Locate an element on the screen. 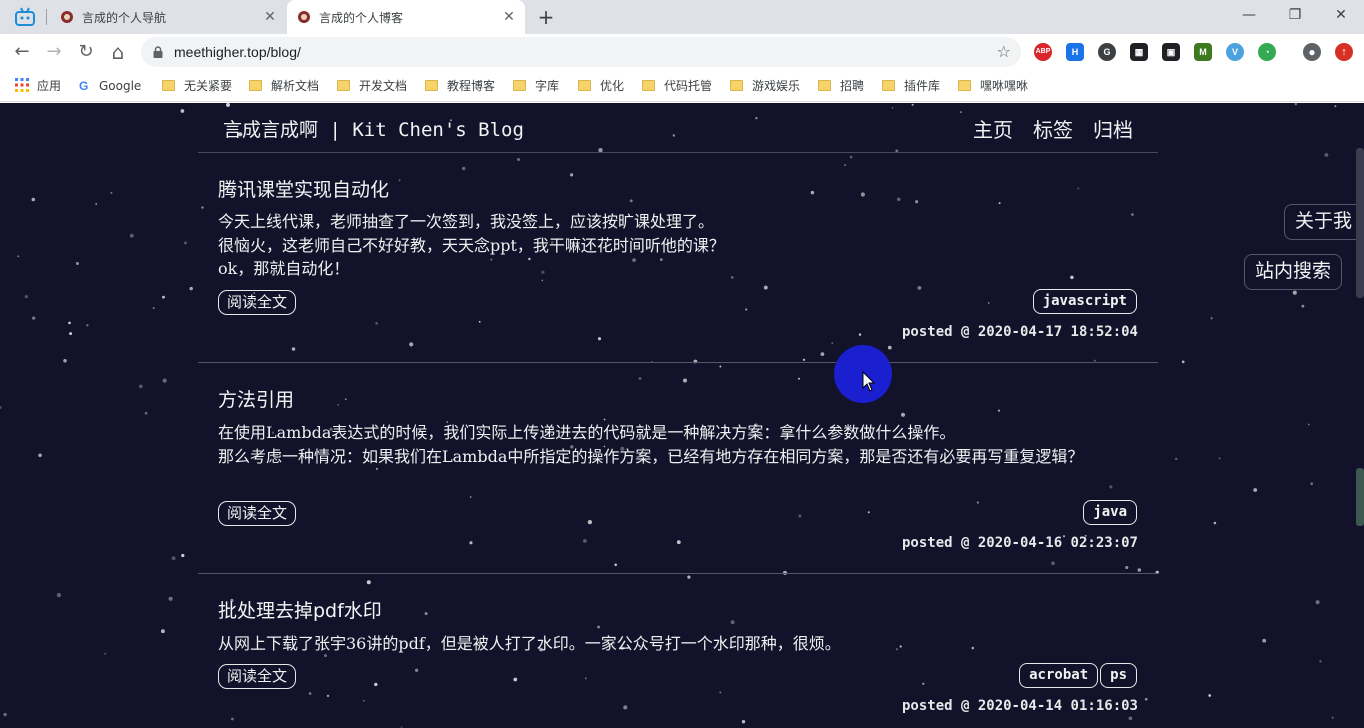 This screenshot has height=728, width=1364. bookmark-folder: 字库 is located at coordinates (536, 86).